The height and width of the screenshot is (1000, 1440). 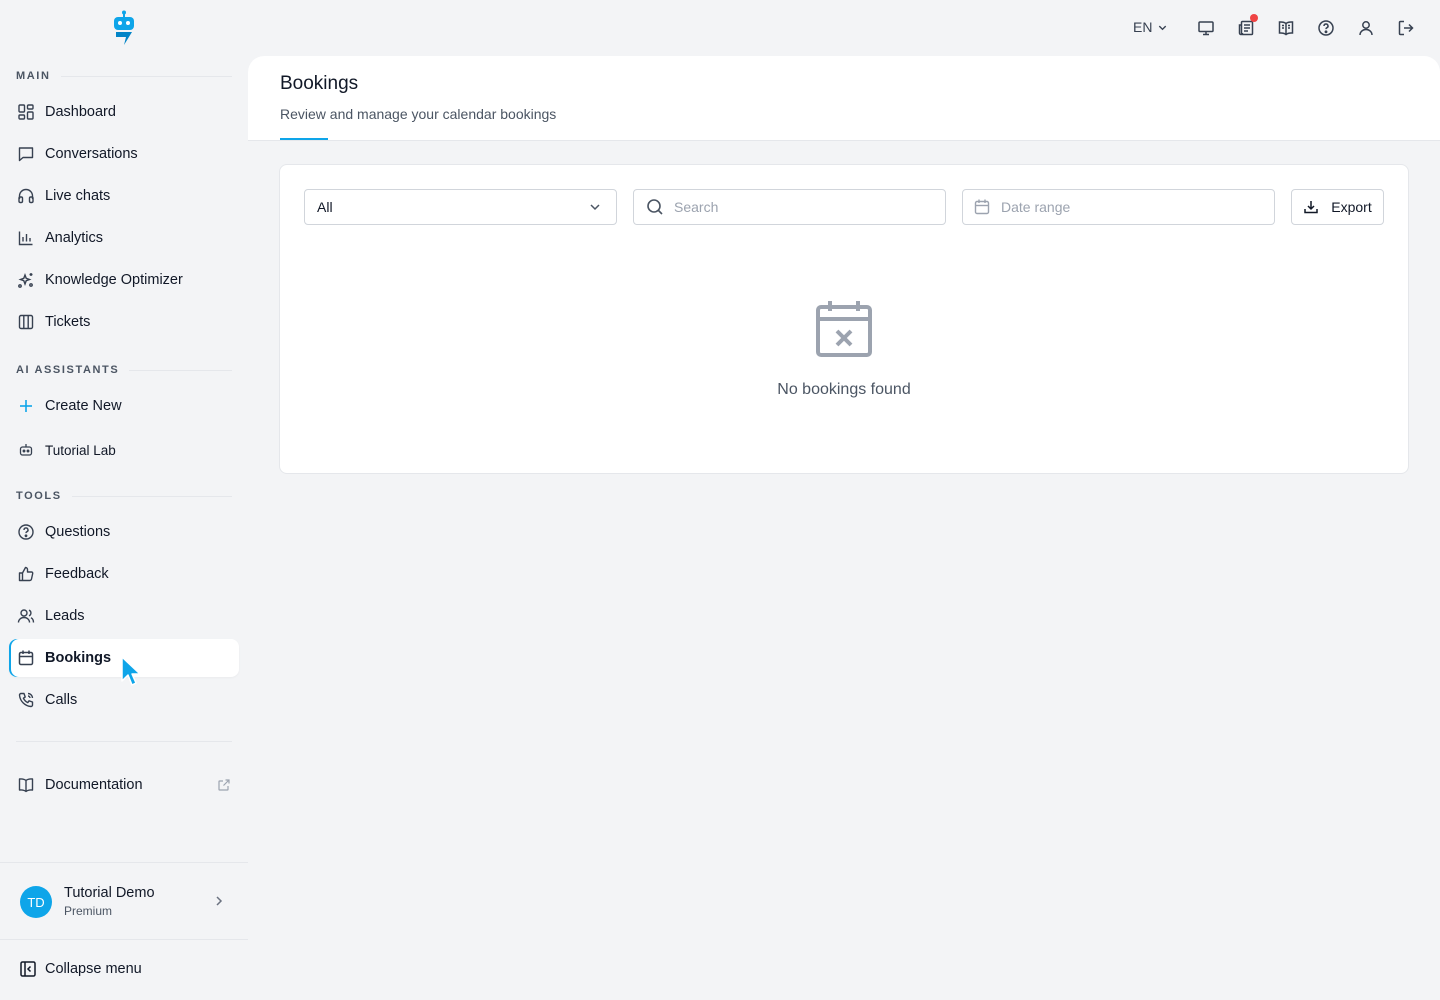 I want to click on plus-icon, so click(x=26, y=406).